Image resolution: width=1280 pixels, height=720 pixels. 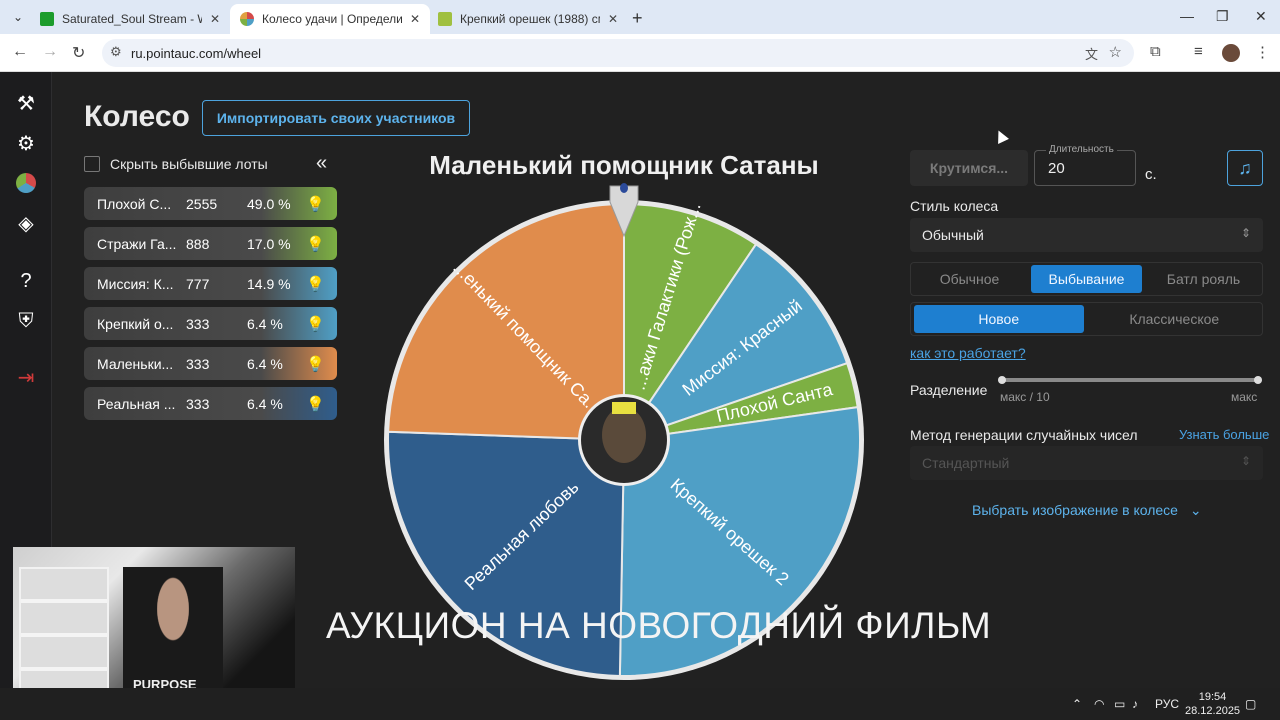 I want to click on tab-title: Saturated_Soul Stream - Watch, so click(x=132, y=19).